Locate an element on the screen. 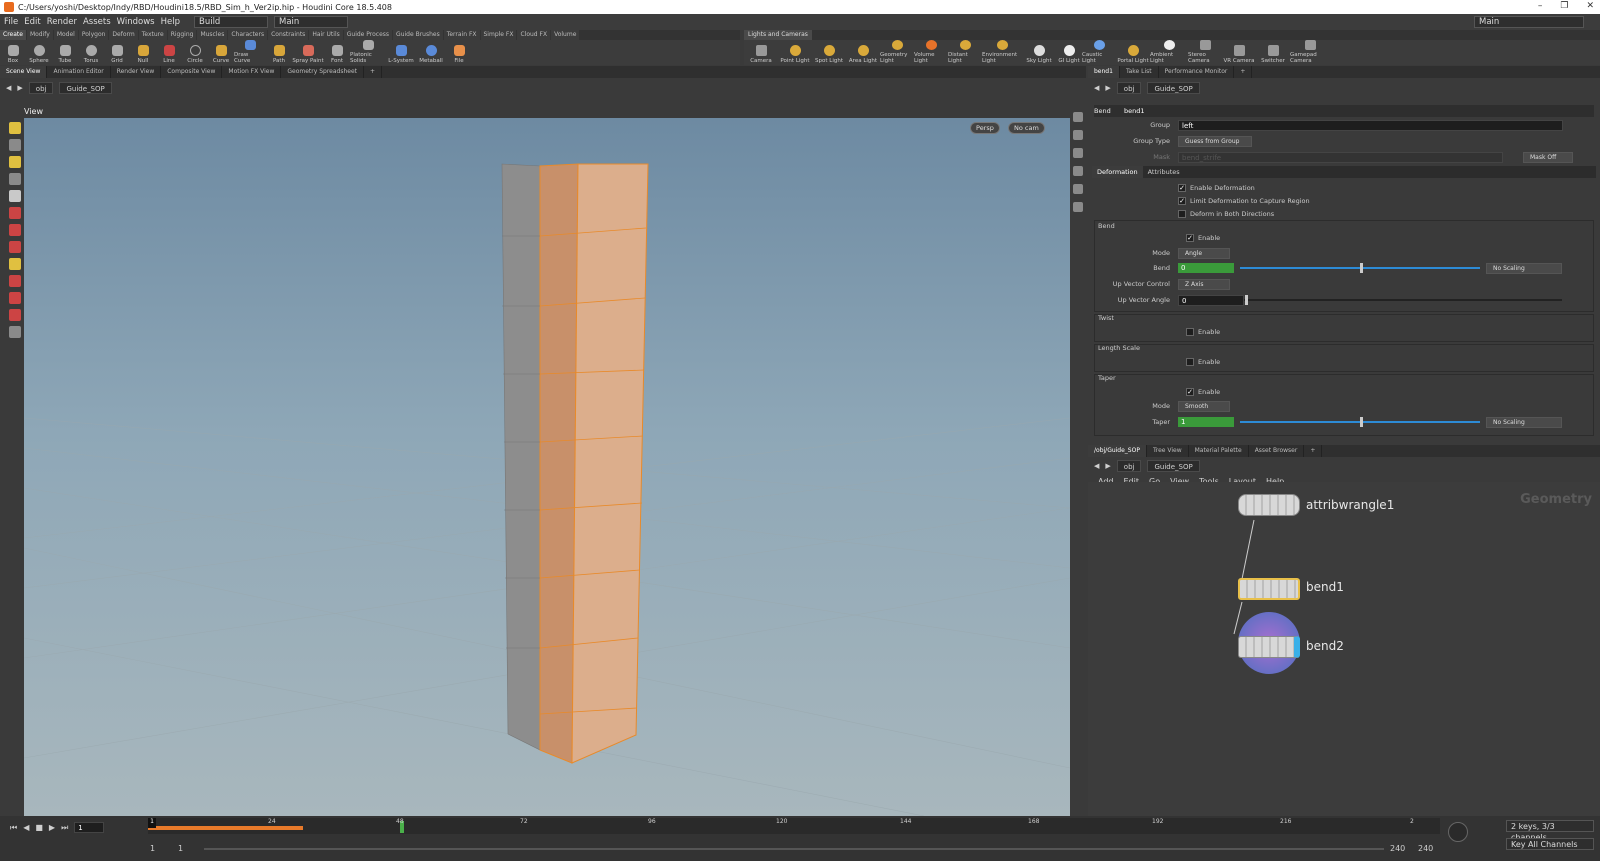  network-editor: Geometry attribwrangle1 bend1 bend2 is located at coordinates (1344, 649).